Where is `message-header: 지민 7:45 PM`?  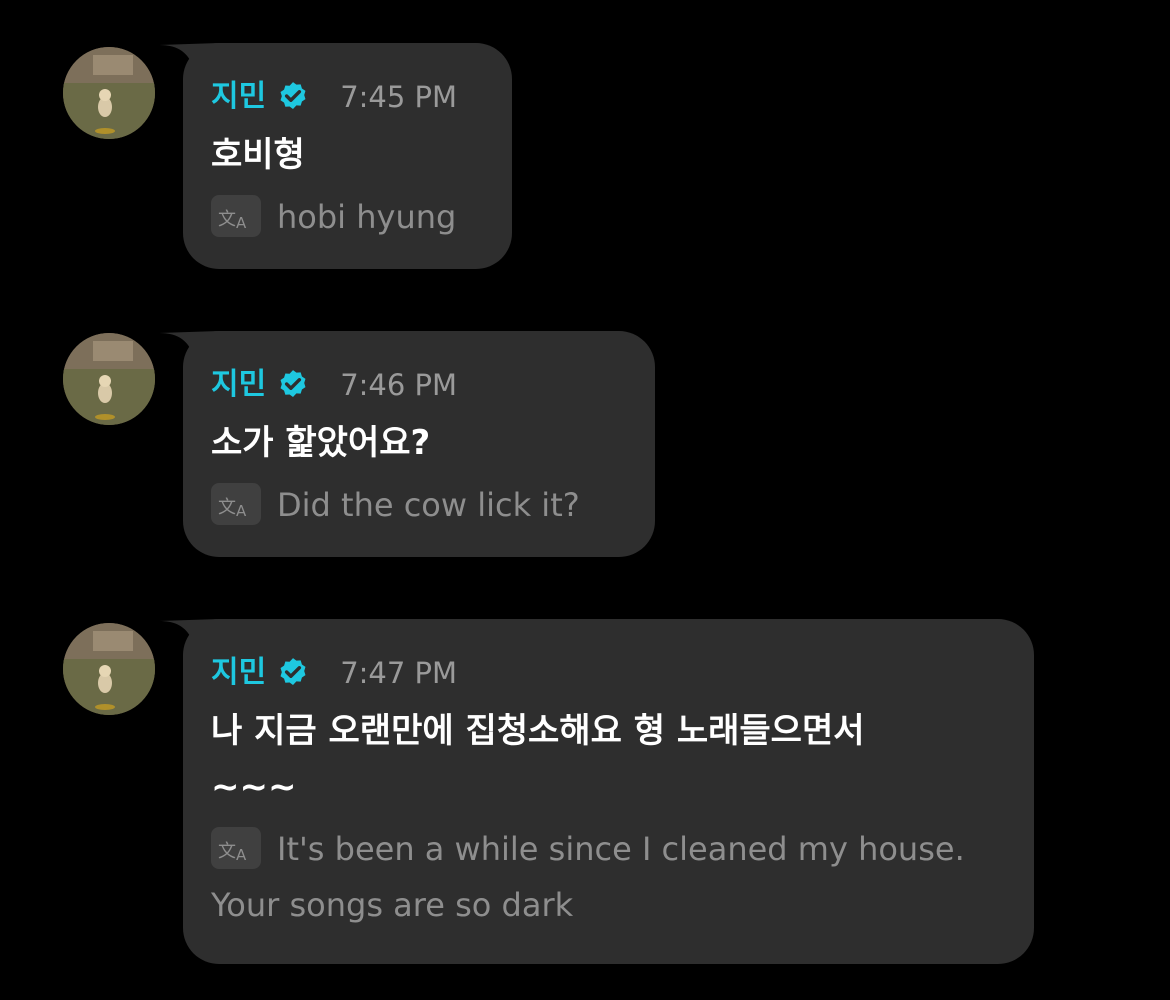 message-header: 지민 7:45 PM is located at coordinates (347, 97).